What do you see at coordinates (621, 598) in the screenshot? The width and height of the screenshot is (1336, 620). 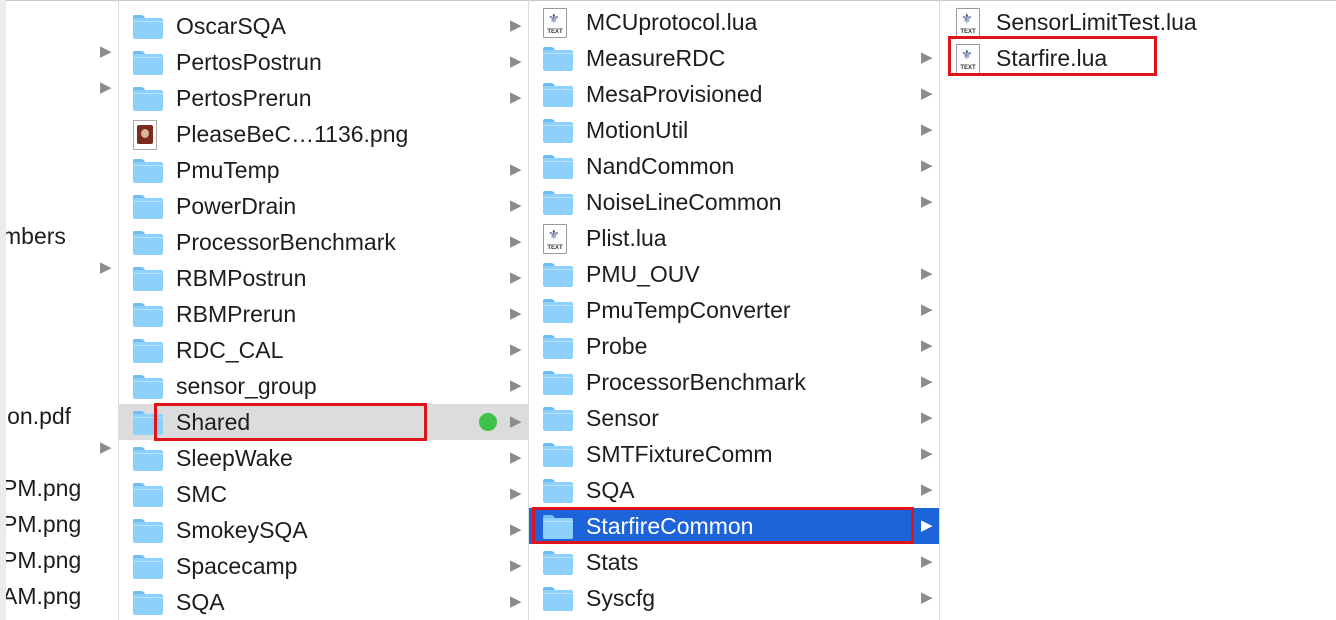 I see `item-label: Syscfg` at bounding box center [621, 598].